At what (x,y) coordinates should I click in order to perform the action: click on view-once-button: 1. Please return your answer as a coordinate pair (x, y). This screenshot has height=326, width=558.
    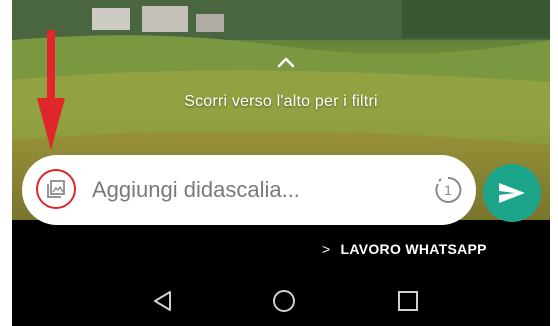
    Looking at the image, I should click on (448, 190).